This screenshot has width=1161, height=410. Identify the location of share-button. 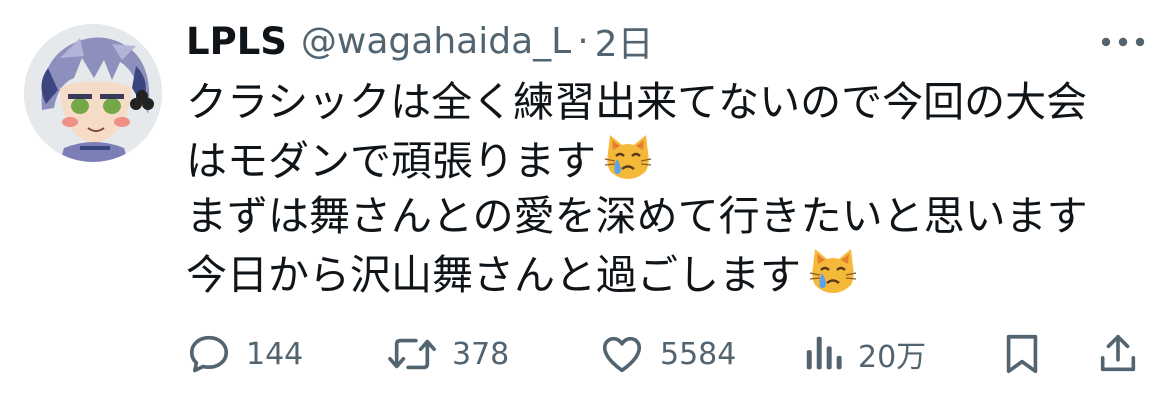
(1118, 354).